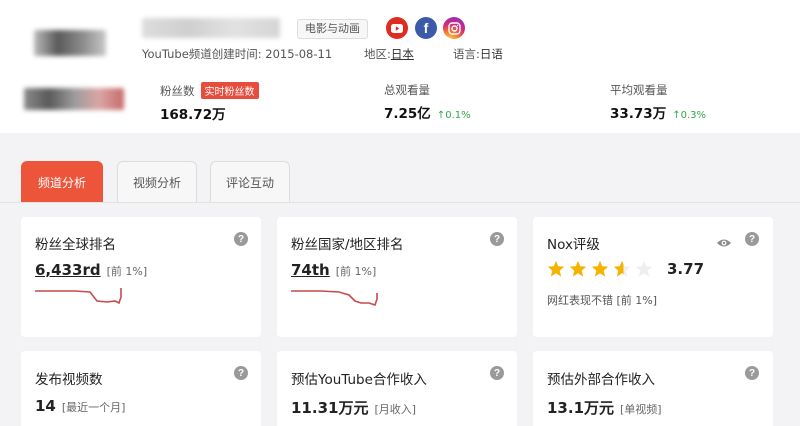 This screenshot has height=426, width=800. I want to click on card-country-rank: 粉丝国家/地区排名 ? 74th [前 1%], so click(397, 277).